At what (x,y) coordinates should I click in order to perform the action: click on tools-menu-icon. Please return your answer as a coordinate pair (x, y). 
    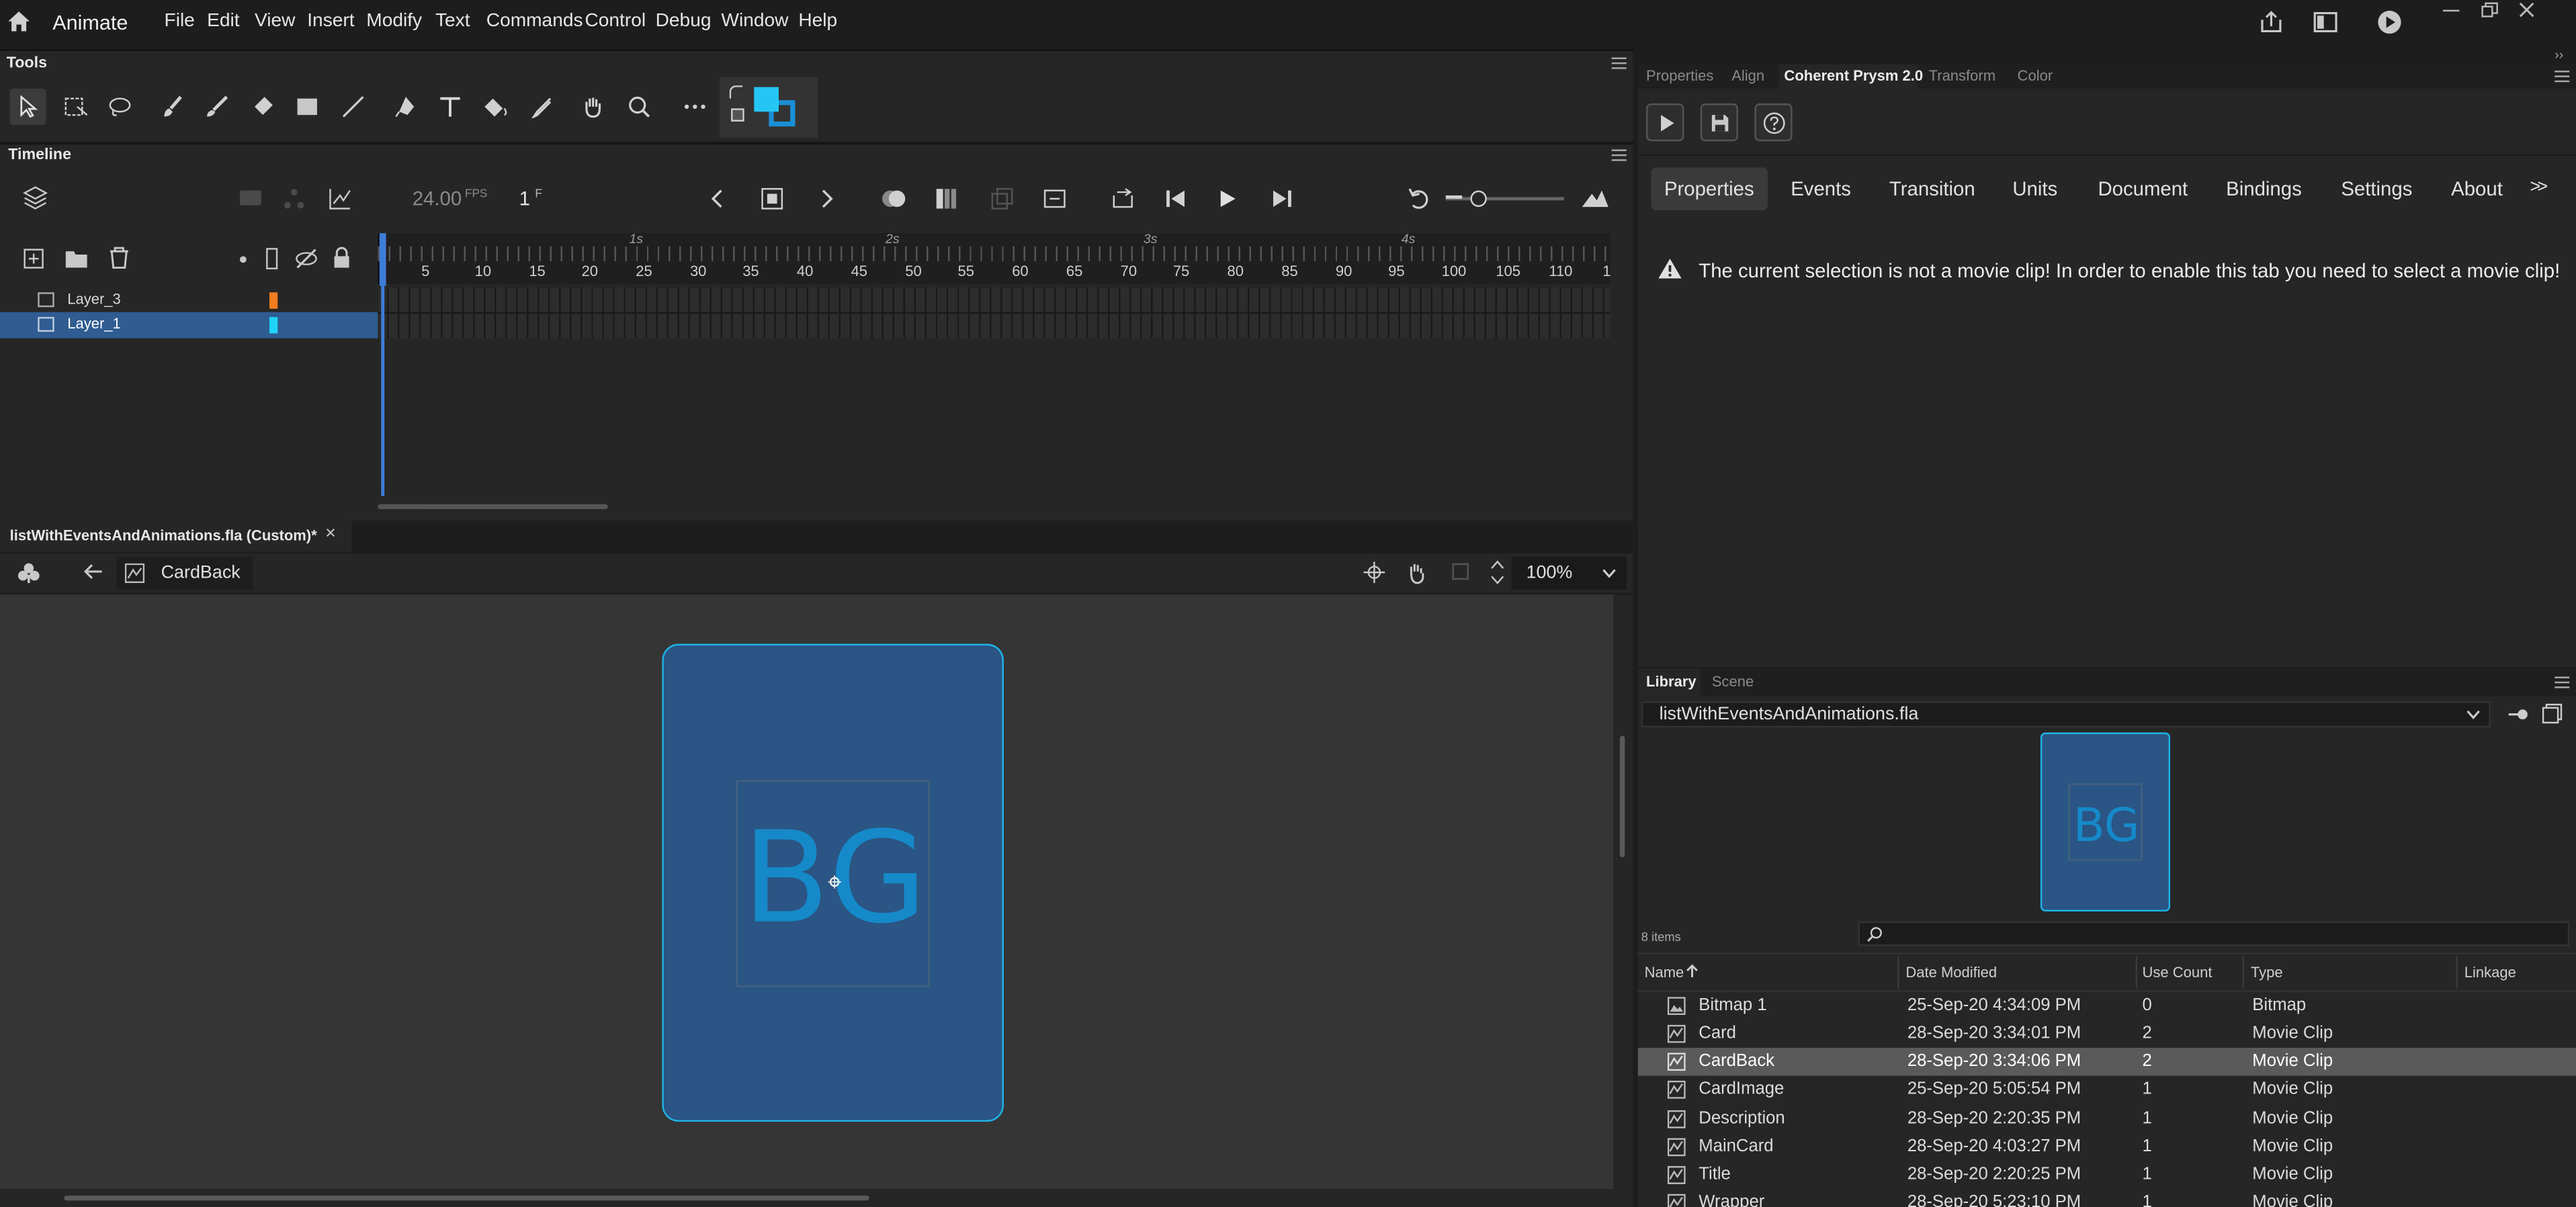
    Looking at the image, I should click on (1619, 63).